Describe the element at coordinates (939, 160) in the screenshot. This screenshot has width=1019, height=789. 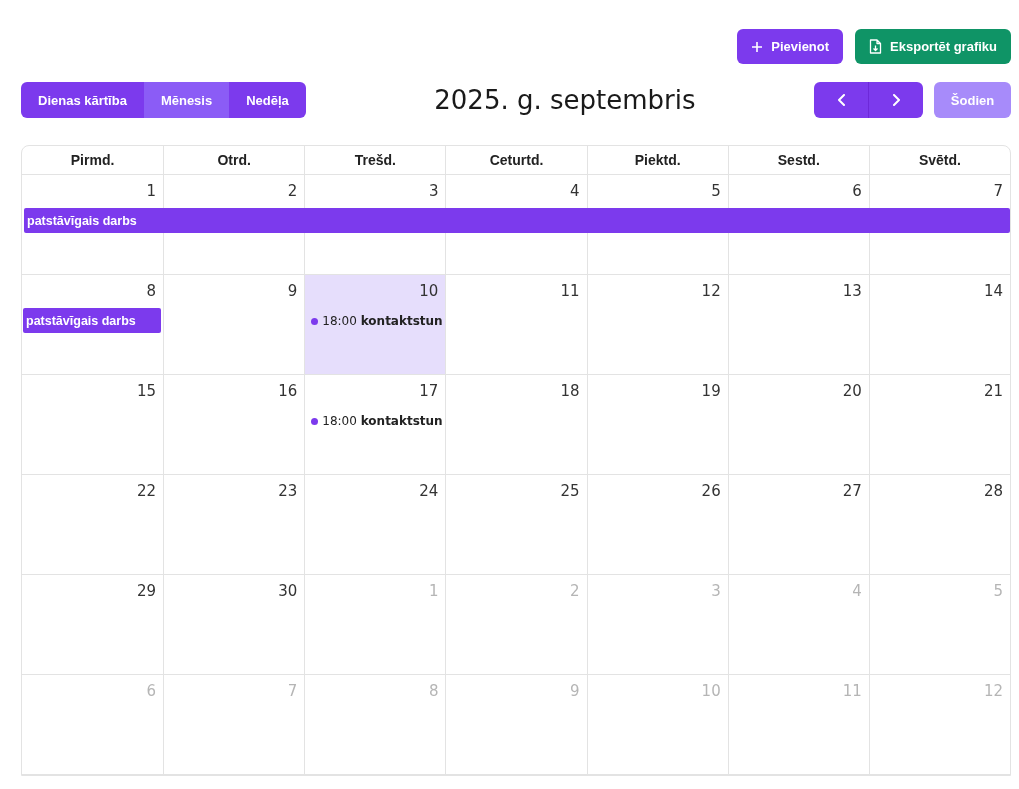
I see `weekday-header: Svētd.` at that location.